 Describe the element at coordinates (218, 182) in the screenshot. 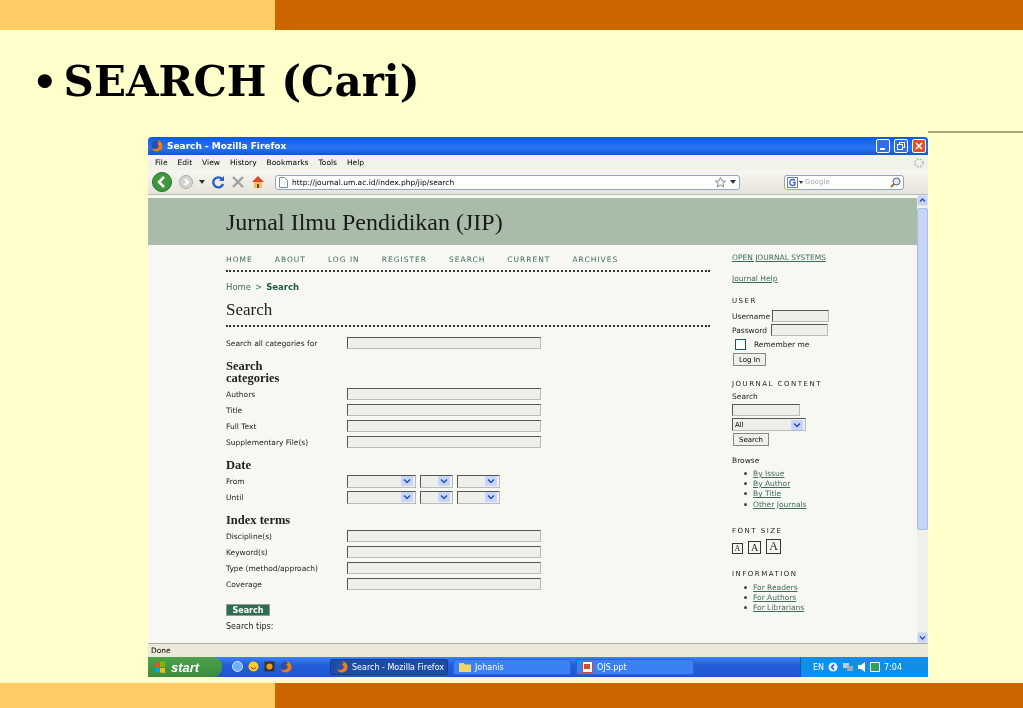

I see `reload-icon` at that location.